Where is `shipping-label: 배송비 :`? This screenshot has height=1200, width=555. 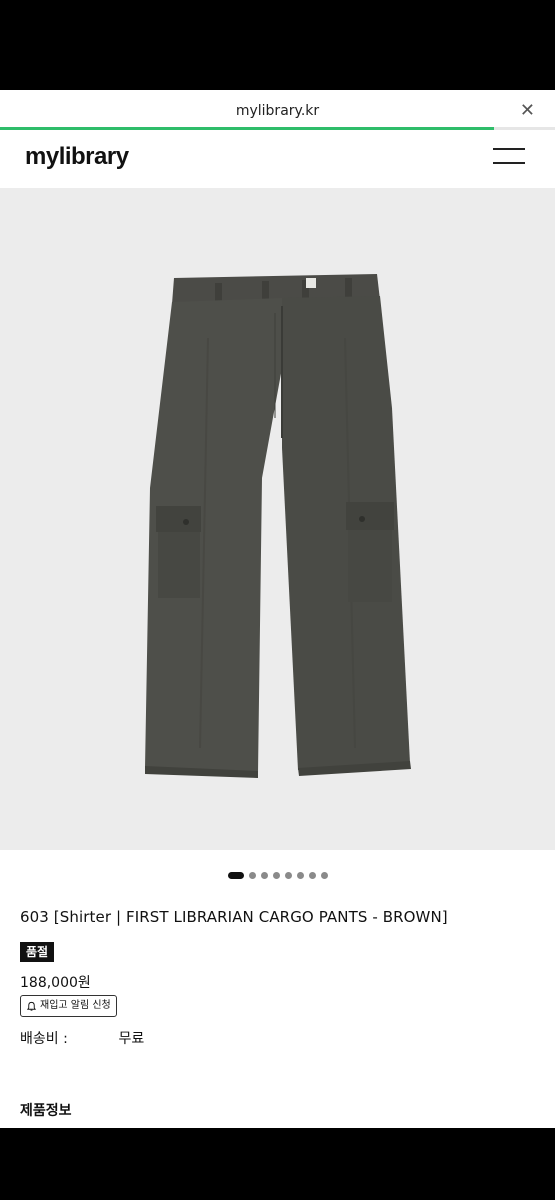
shipping-label: 배송비 : is located at coordinates (44, 1039).